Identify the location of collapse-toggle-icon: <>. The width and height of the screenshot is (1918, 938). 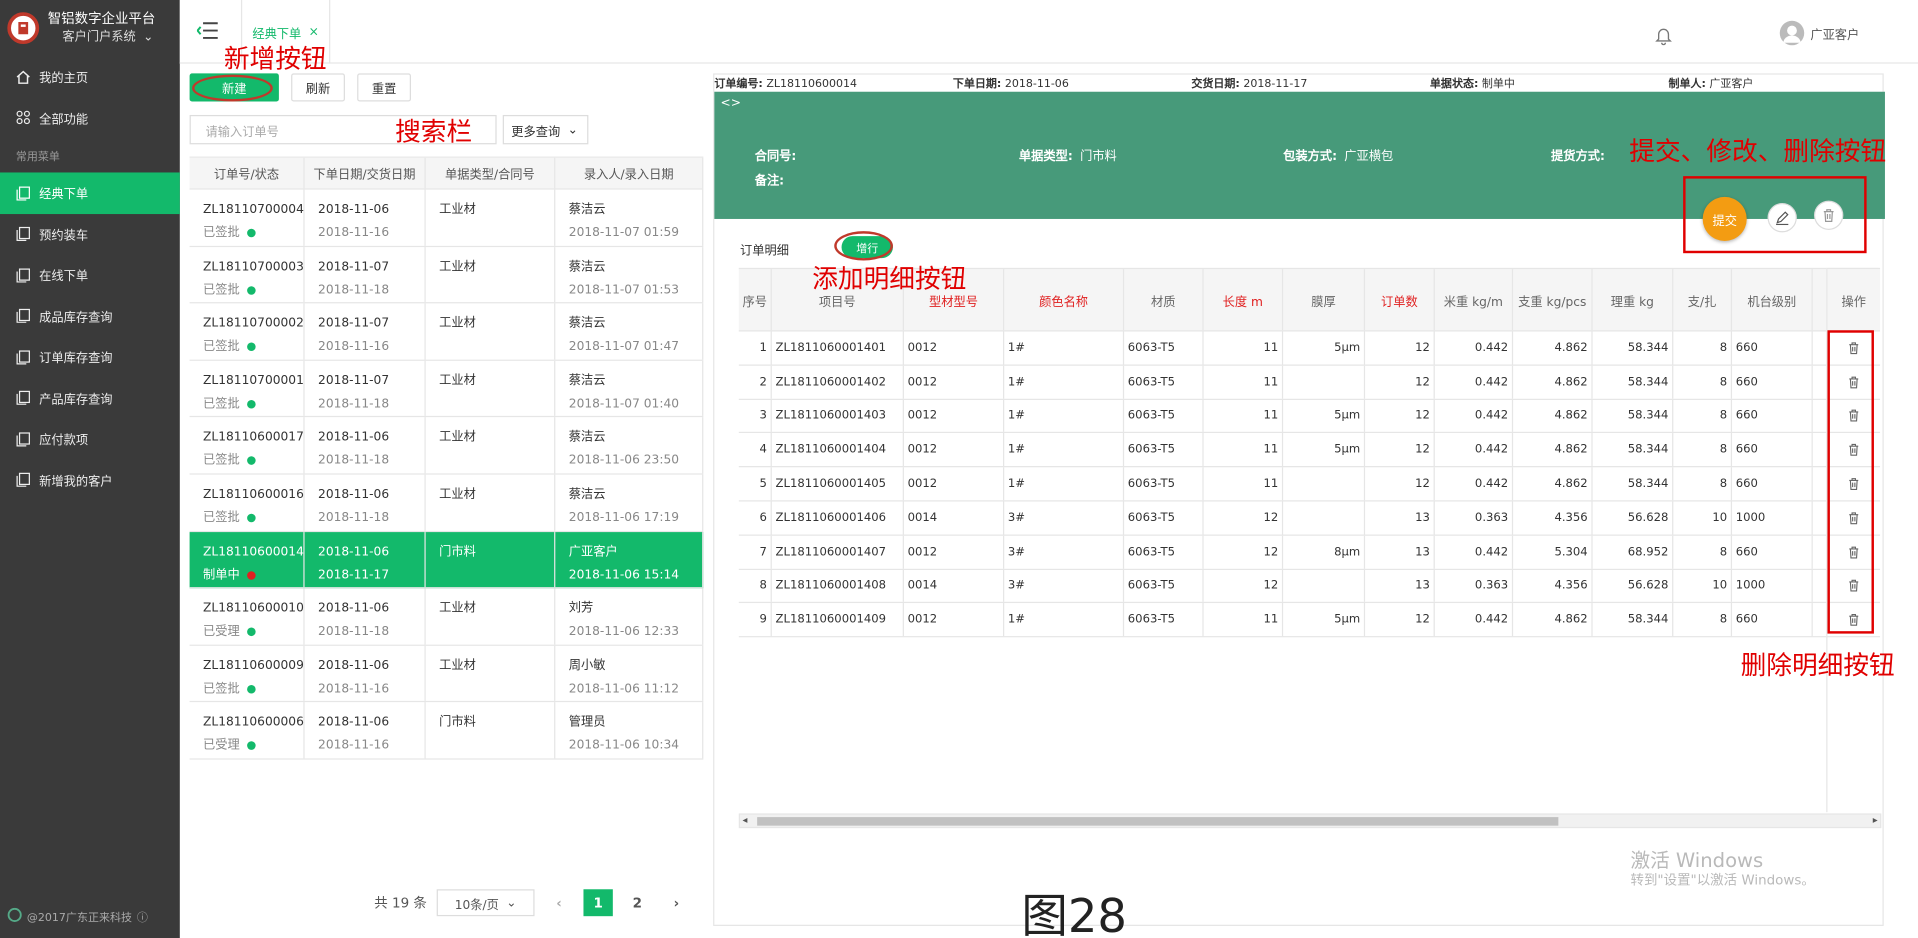
(730, 103).